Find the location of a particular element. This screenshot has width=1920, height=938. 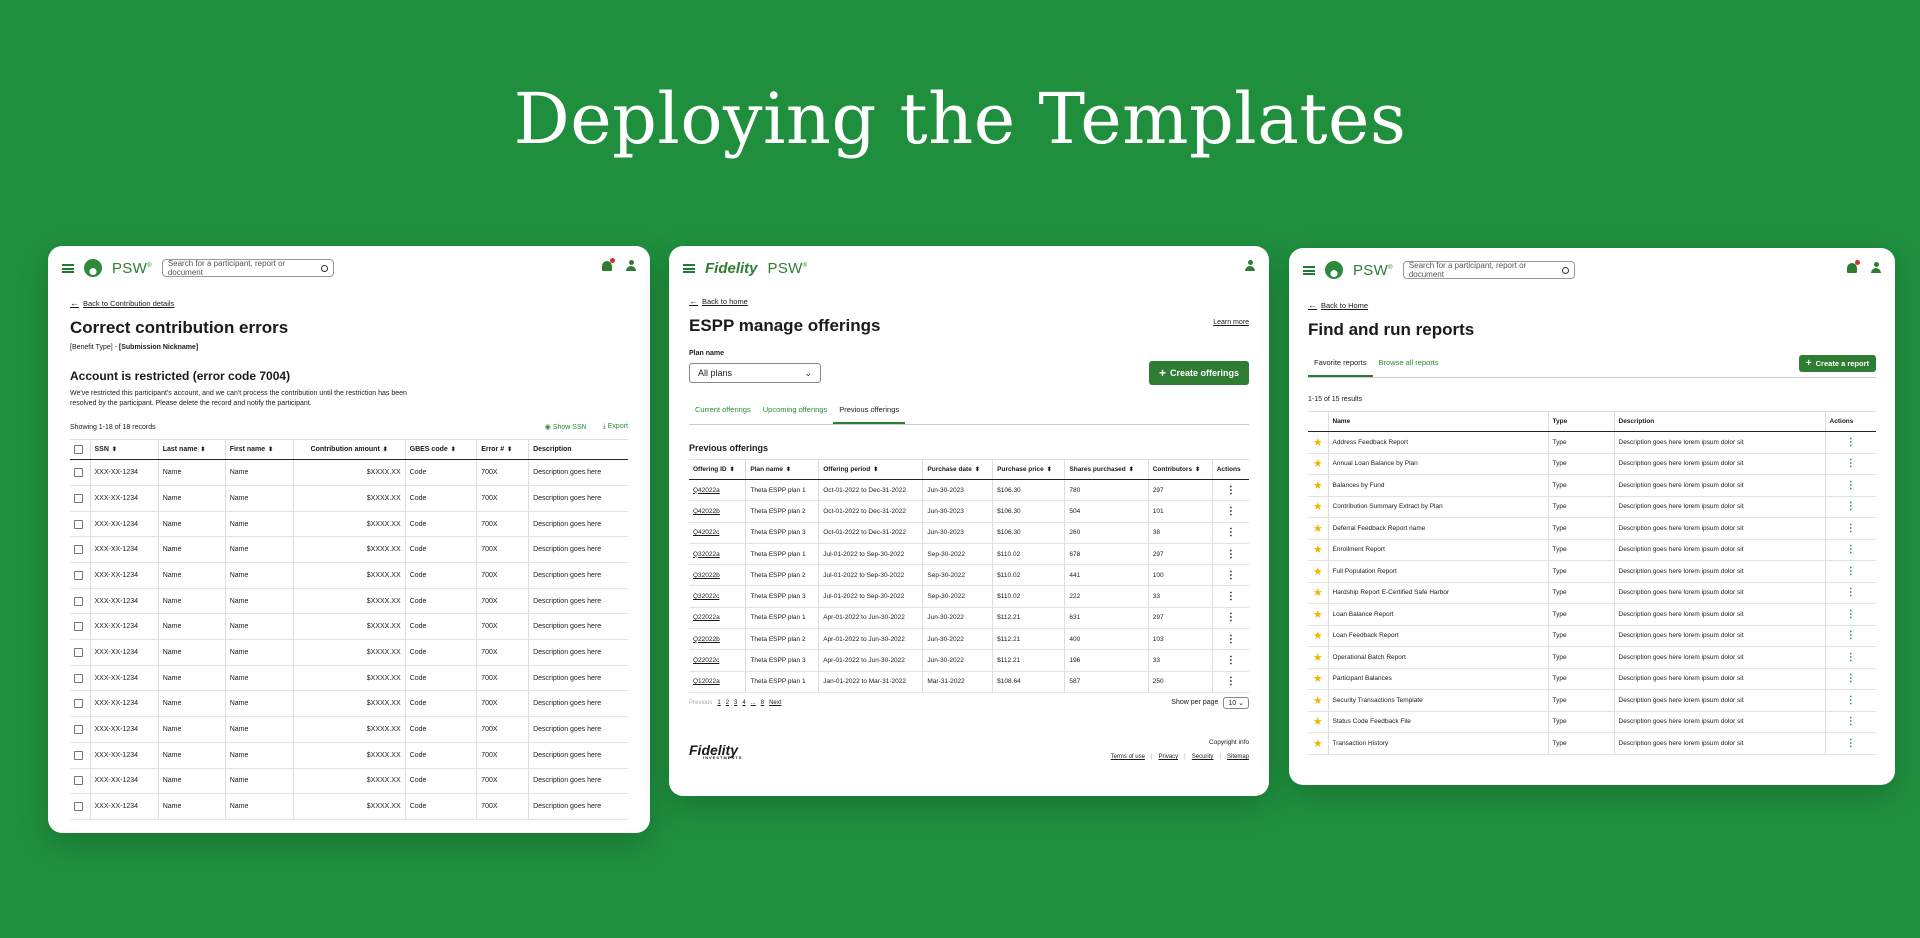

cell-name: Operational Batch Report is located at coordinates (1438, 657).